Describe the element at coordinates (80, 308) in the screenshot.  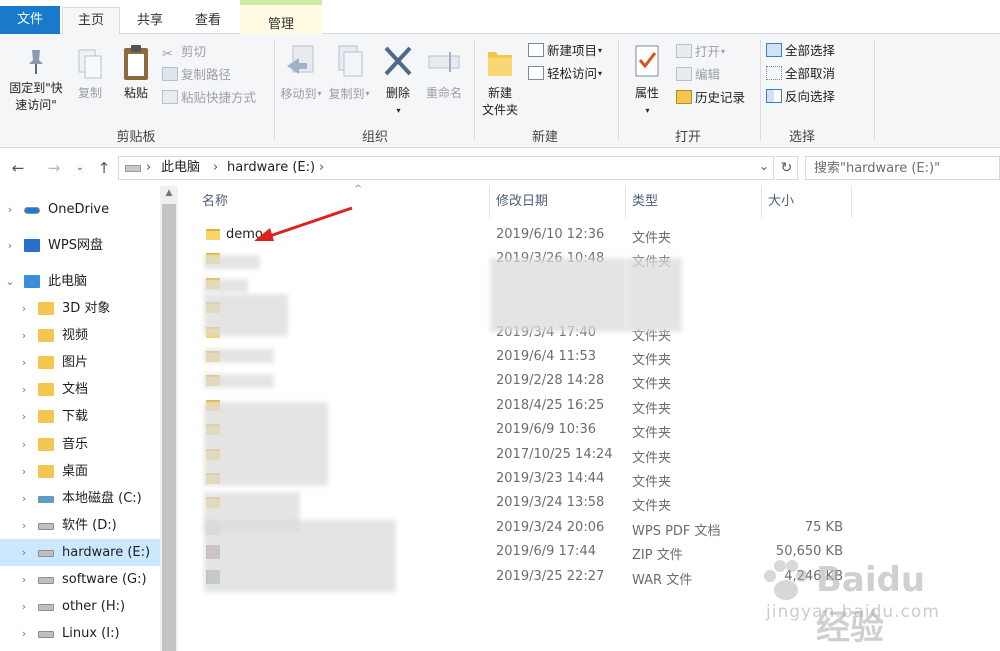
I see `nav-item: › 3D 对象` at that location.